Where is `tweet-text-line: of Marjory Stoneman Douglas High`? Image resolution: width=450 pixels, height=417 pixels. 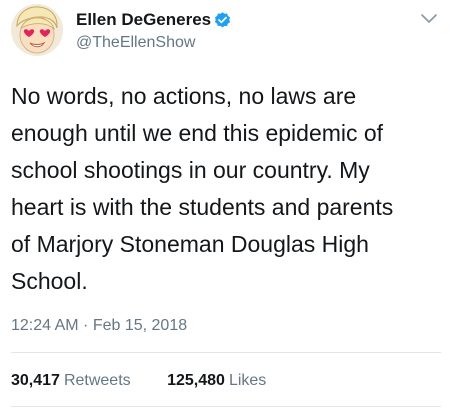
tweet-text-line: of Marjory Stoneman Douglas High is located at coordinates (190, 244).